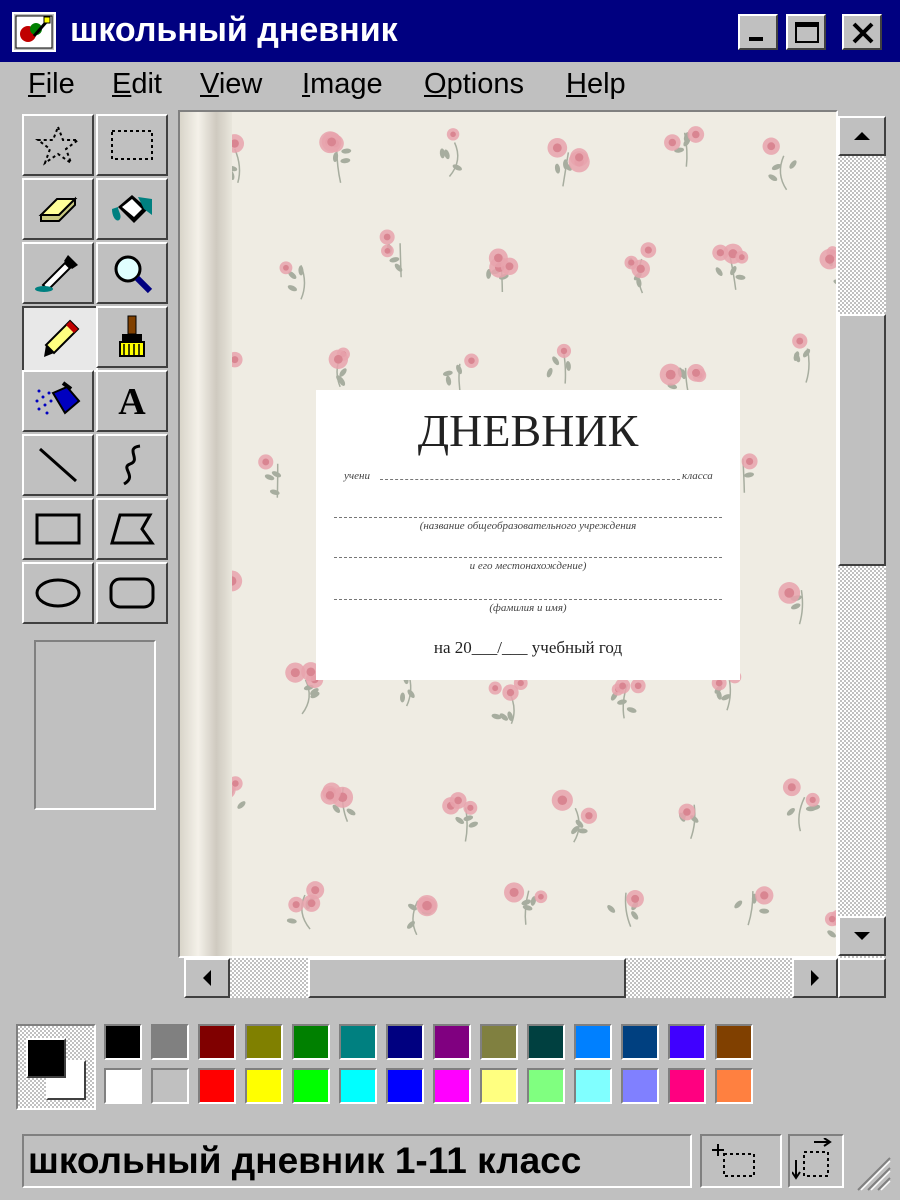 Image resolution: width=900 pixels, height=1200 pixels. I want to click on scroll-up-button, so click(862, 136).